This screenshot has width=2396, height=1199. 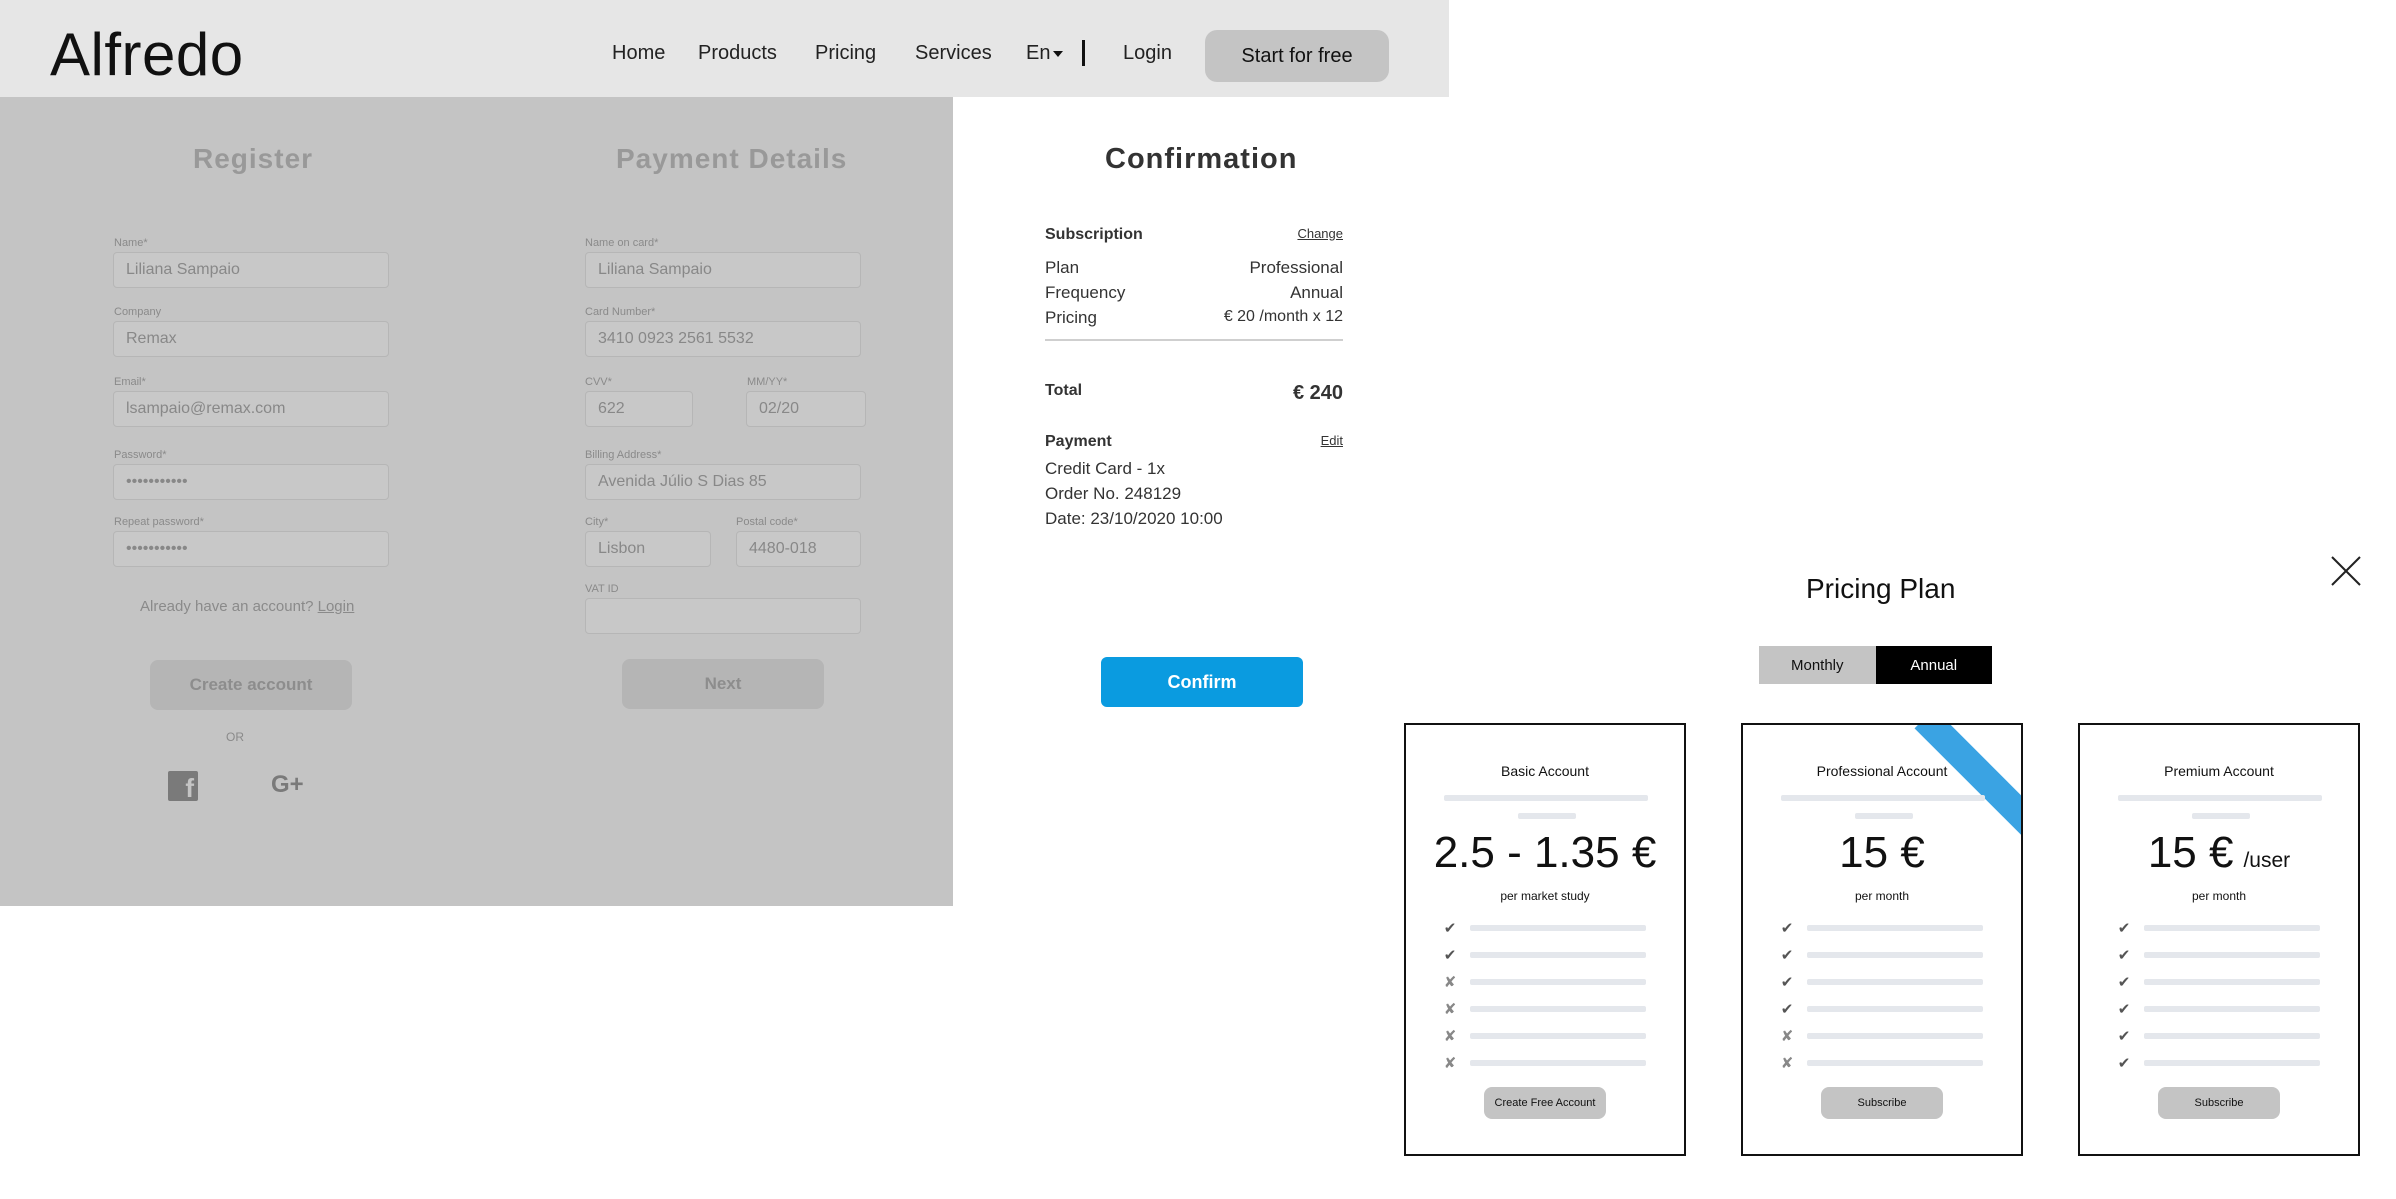 What do you see at coordinates (1113, 493) in the screenshot?
I see `order-number: Order No. 248129` at bounding box center [1113, 493].